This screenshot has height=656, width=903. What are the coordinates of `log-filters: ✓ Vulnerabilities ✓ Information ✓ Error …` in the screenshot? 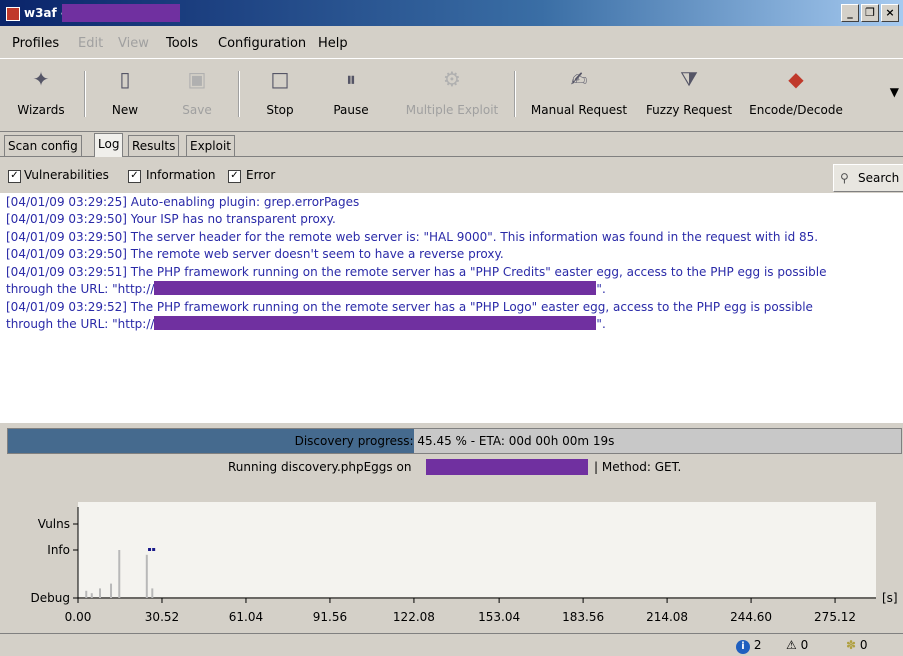 It's located at (451, 177).